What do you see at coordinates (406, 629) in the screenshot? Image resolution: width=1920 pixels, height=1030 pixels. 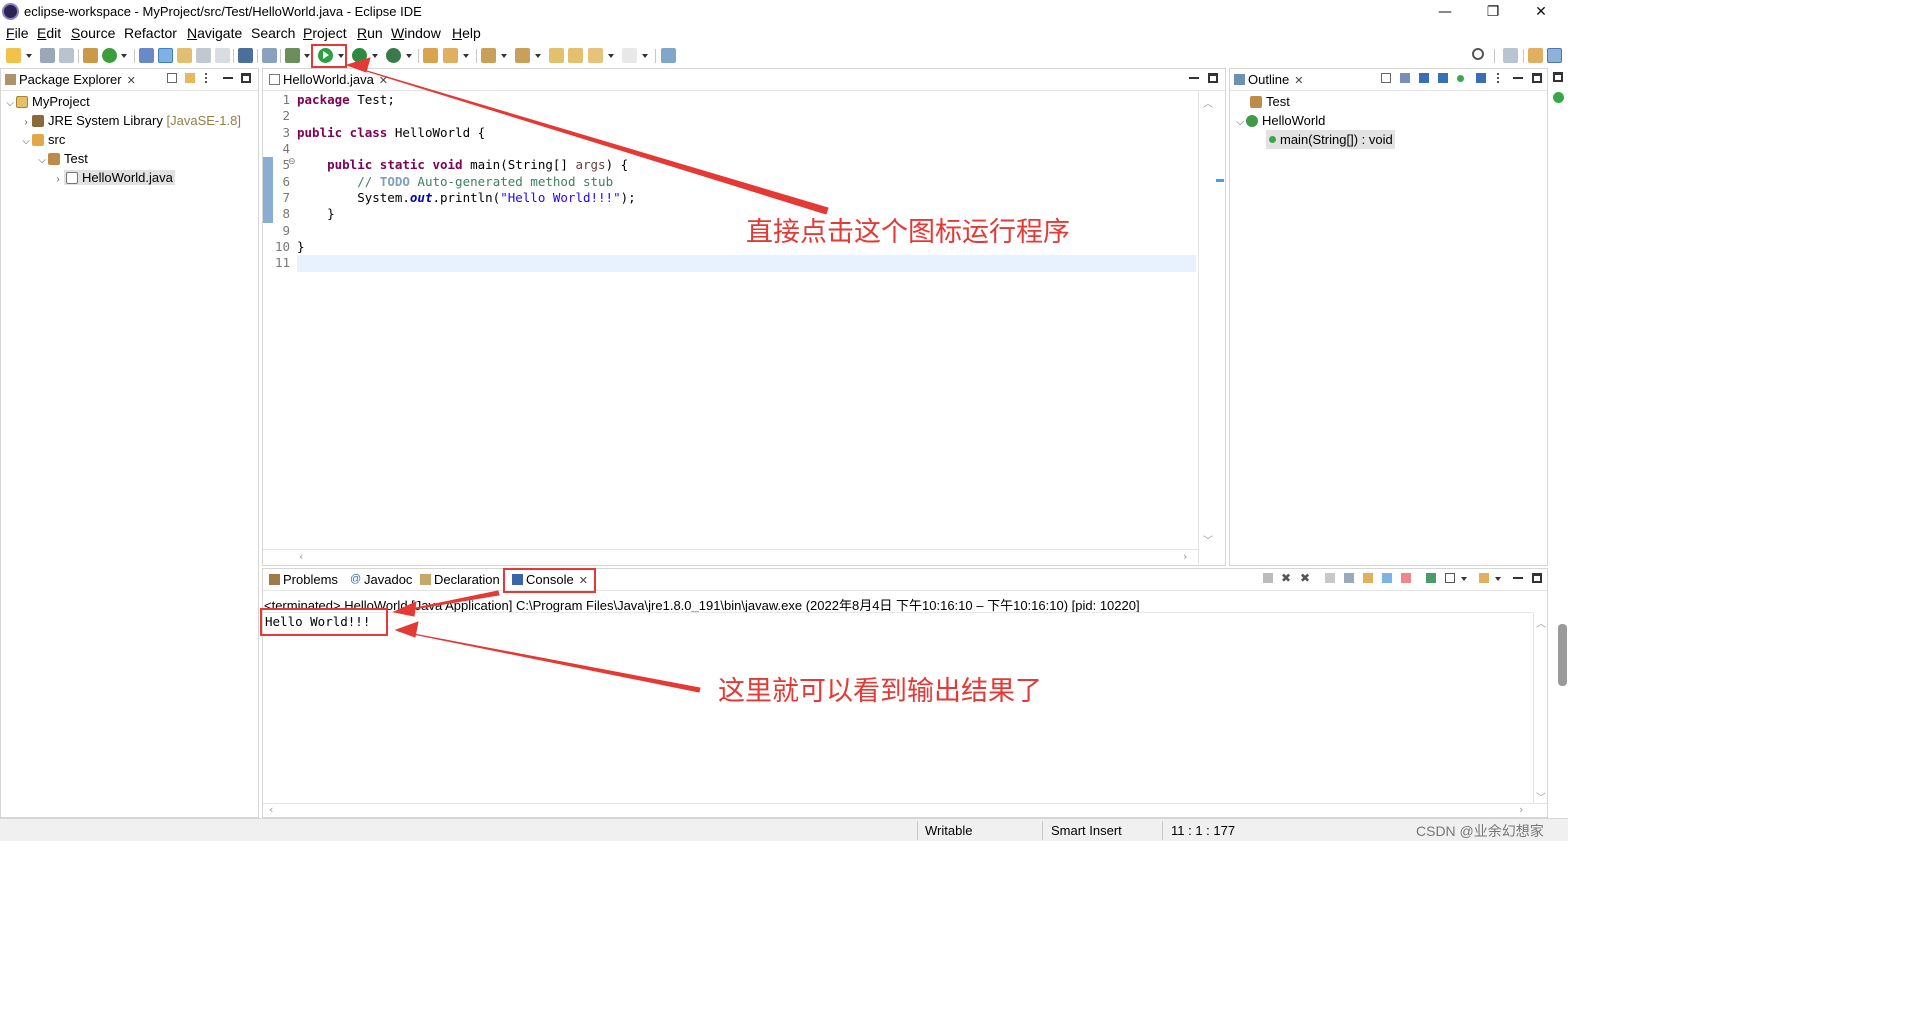 I see `arrowhead-output` at bounding box center [406, 629].